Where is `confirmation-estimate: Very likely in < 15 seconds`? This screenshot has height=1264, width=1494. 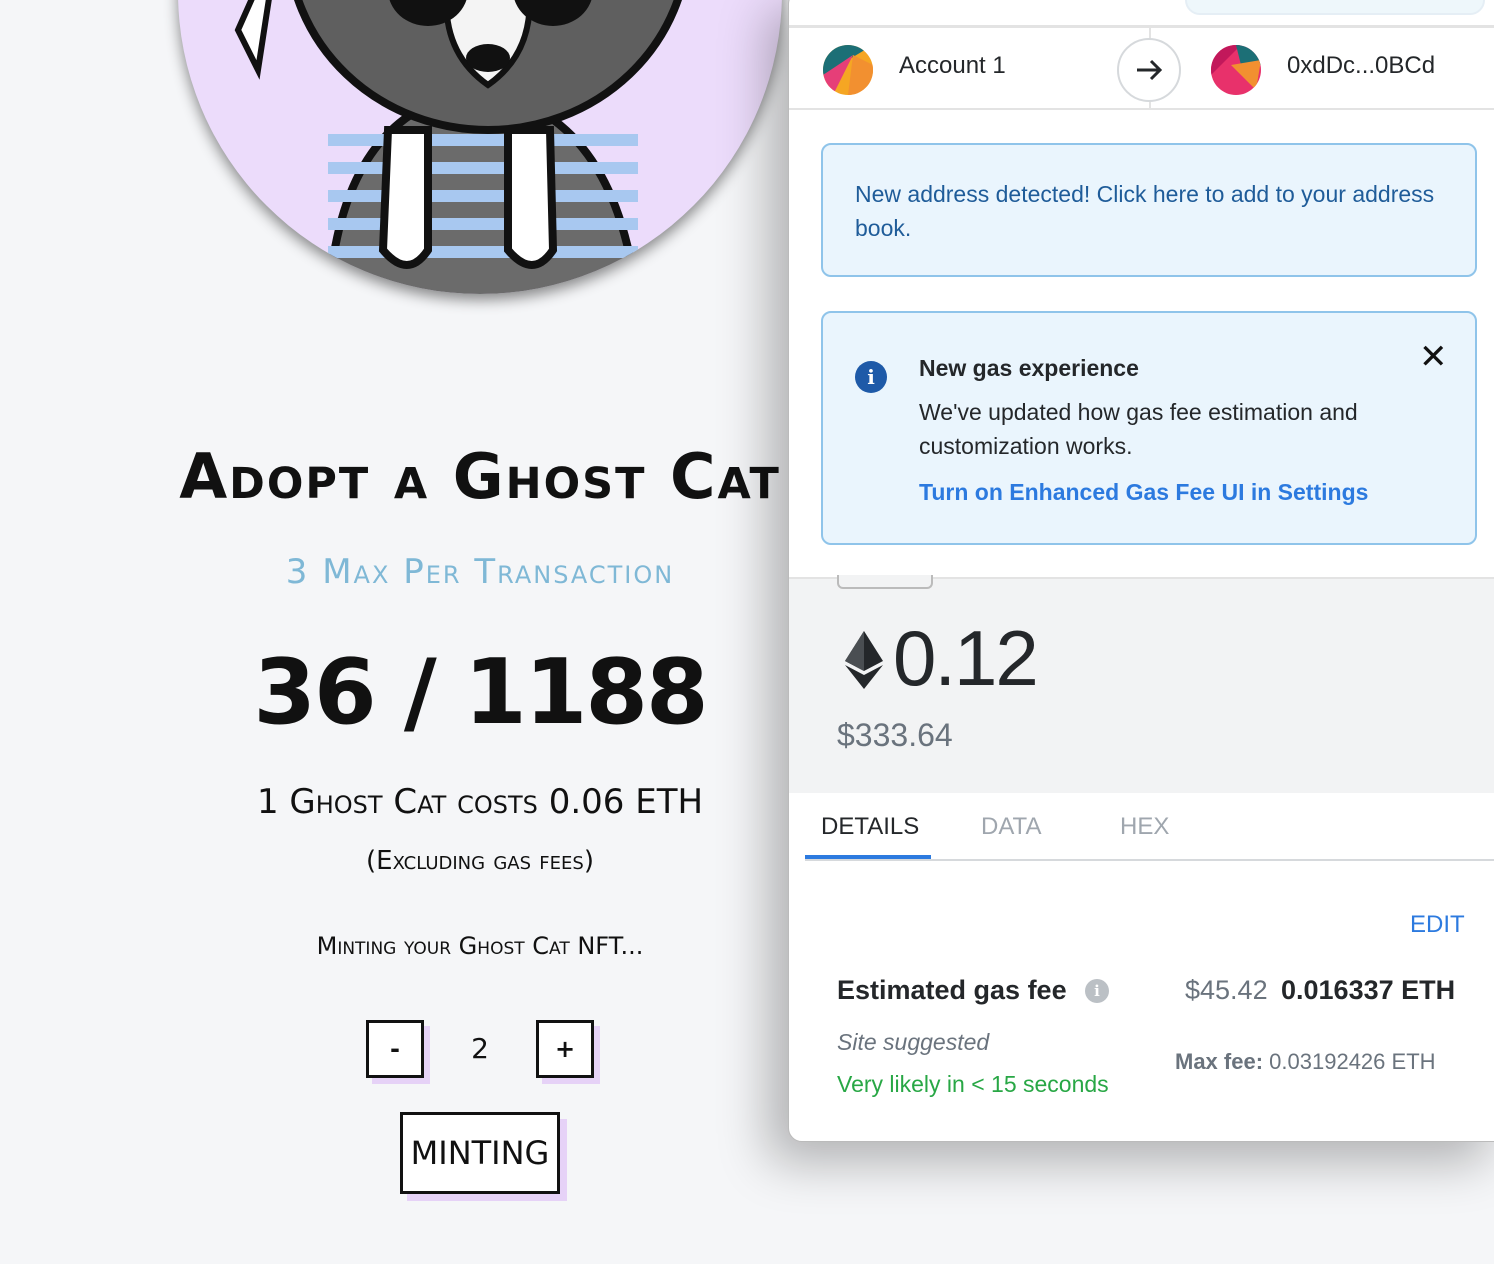 confirmation-estimate: Very likely in < 15 seconds is located at coordinates (973, 1084).